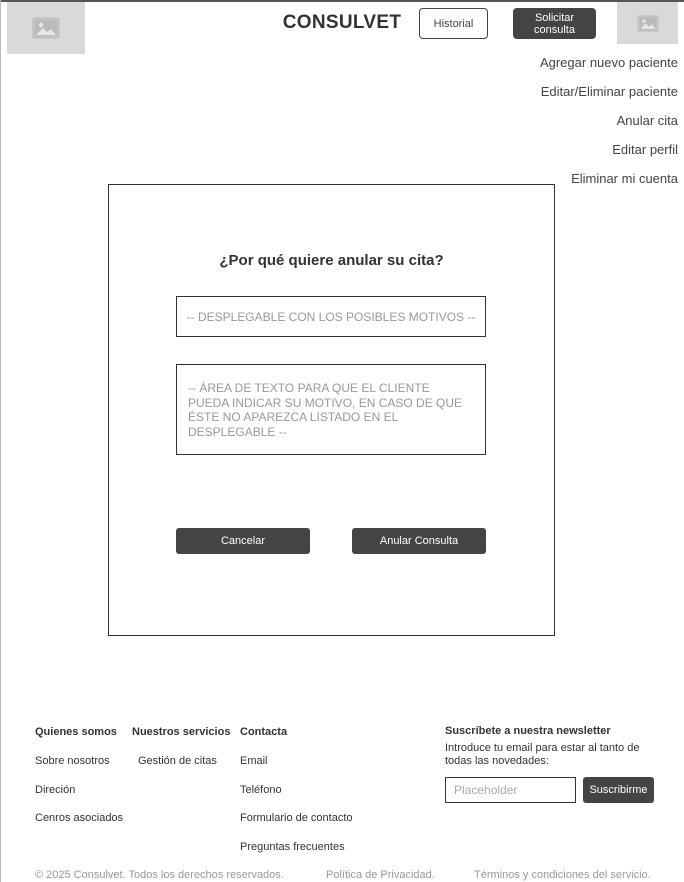 Image resolution: width=684 pixels, height=882 pixels. I want to click on footer-link-appointments: Gestión de citas, so click(181, 761).